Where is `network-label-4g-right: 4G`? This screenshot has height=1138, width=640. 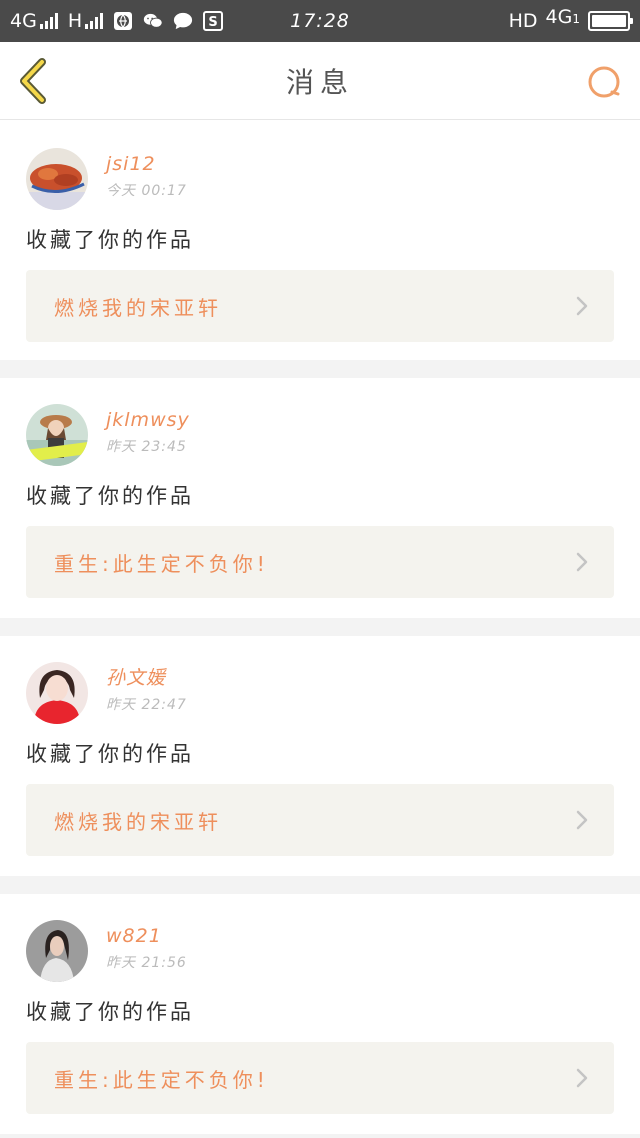 network-label-4g-right: 4G is located at coordinates (559, 17).